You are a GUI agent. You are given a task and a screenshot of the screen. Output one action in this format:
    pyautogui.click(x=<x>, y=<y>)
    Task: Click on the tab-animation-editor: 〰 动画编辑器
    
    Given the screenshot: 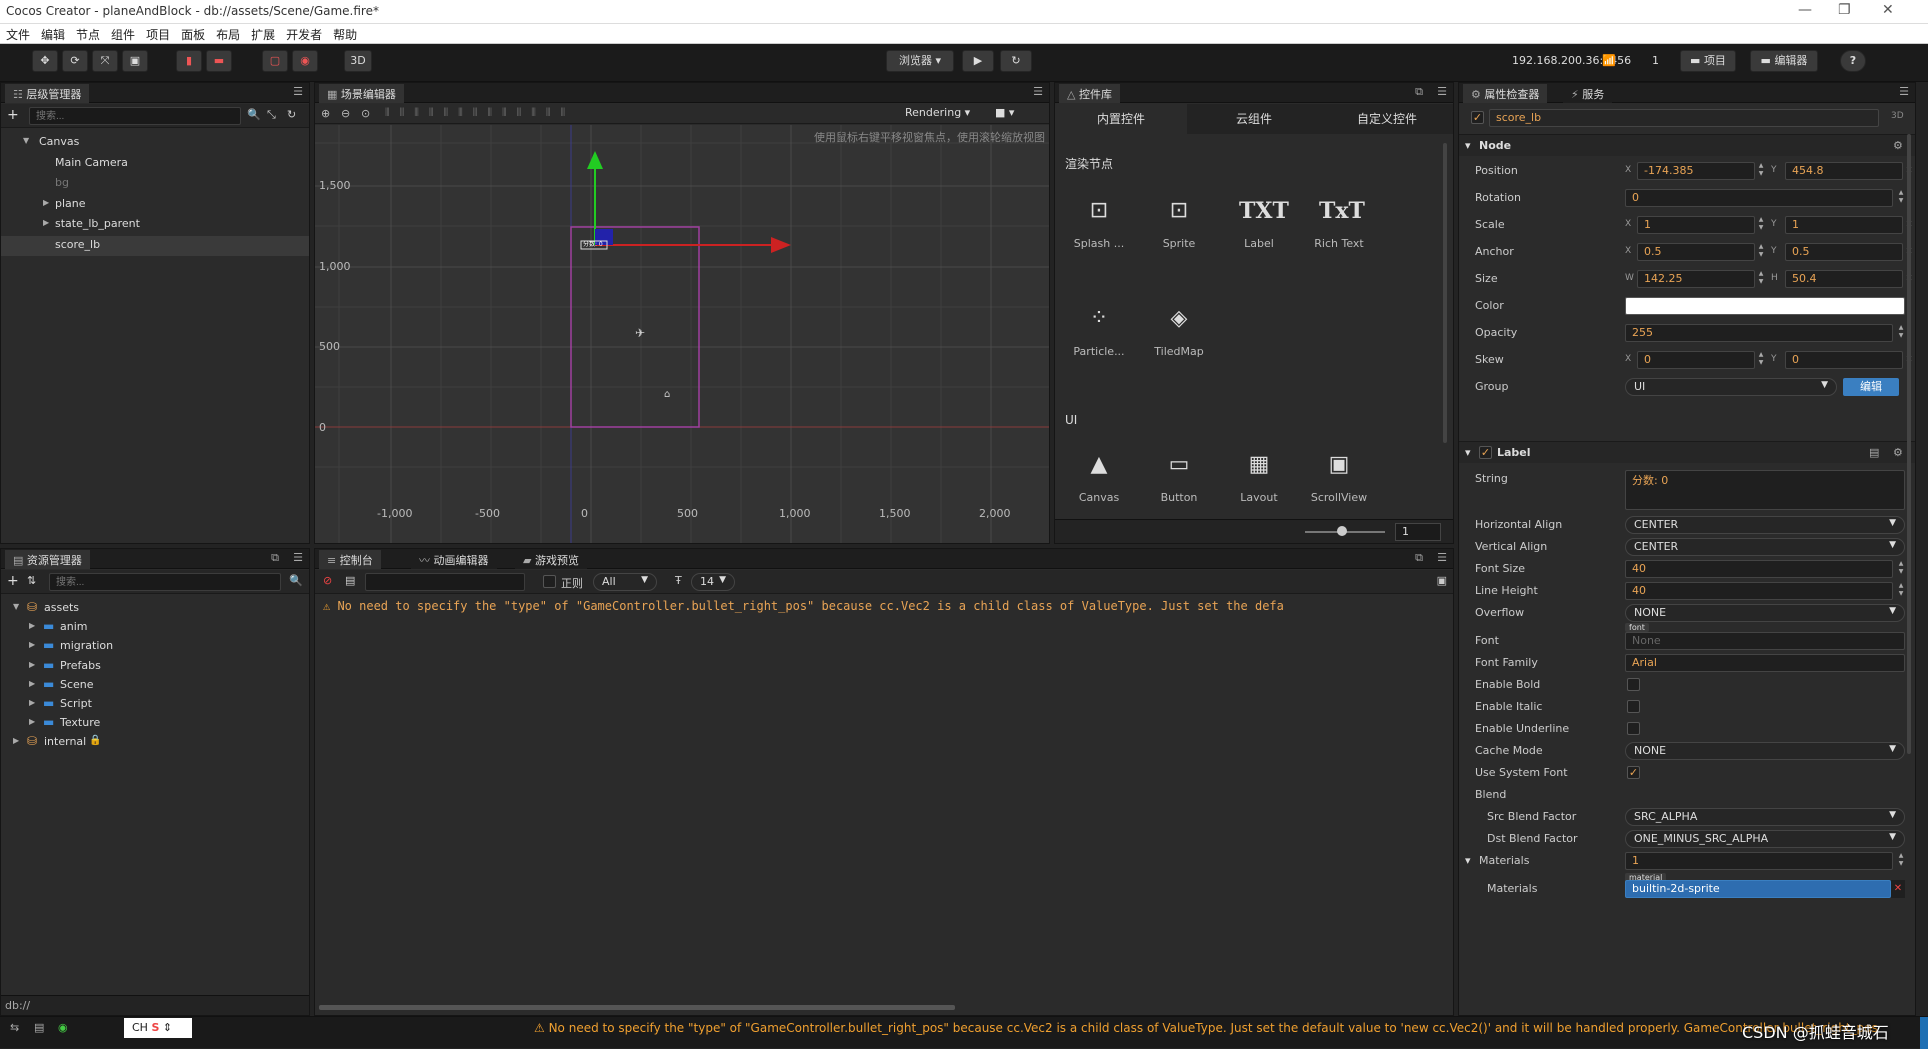 What is the action you would take?
    pyautogui.click(x=454, y=559)
    